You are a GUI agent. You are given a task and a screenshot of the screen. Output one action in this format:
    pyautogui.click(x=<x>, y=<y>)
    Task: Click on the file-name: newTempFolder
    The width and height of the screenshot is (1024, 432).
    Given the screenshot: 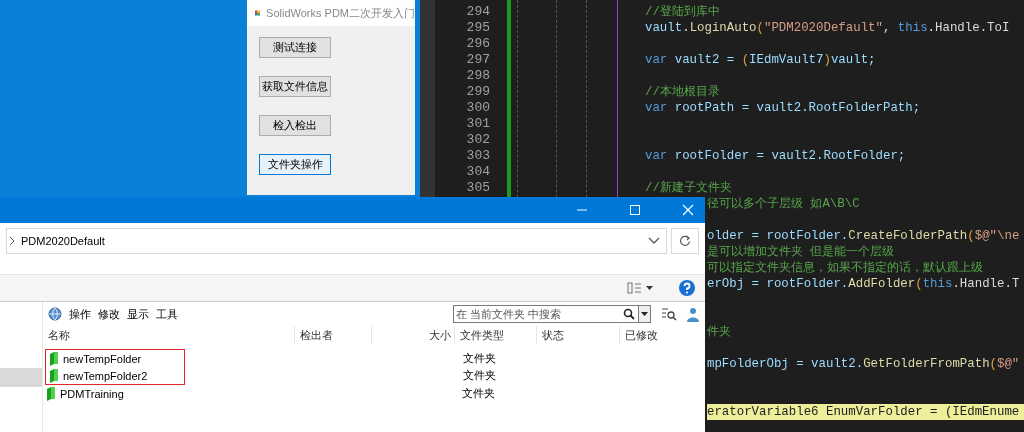 What is the action you would take?
    pyautogui.click(x=102, y=358)
    